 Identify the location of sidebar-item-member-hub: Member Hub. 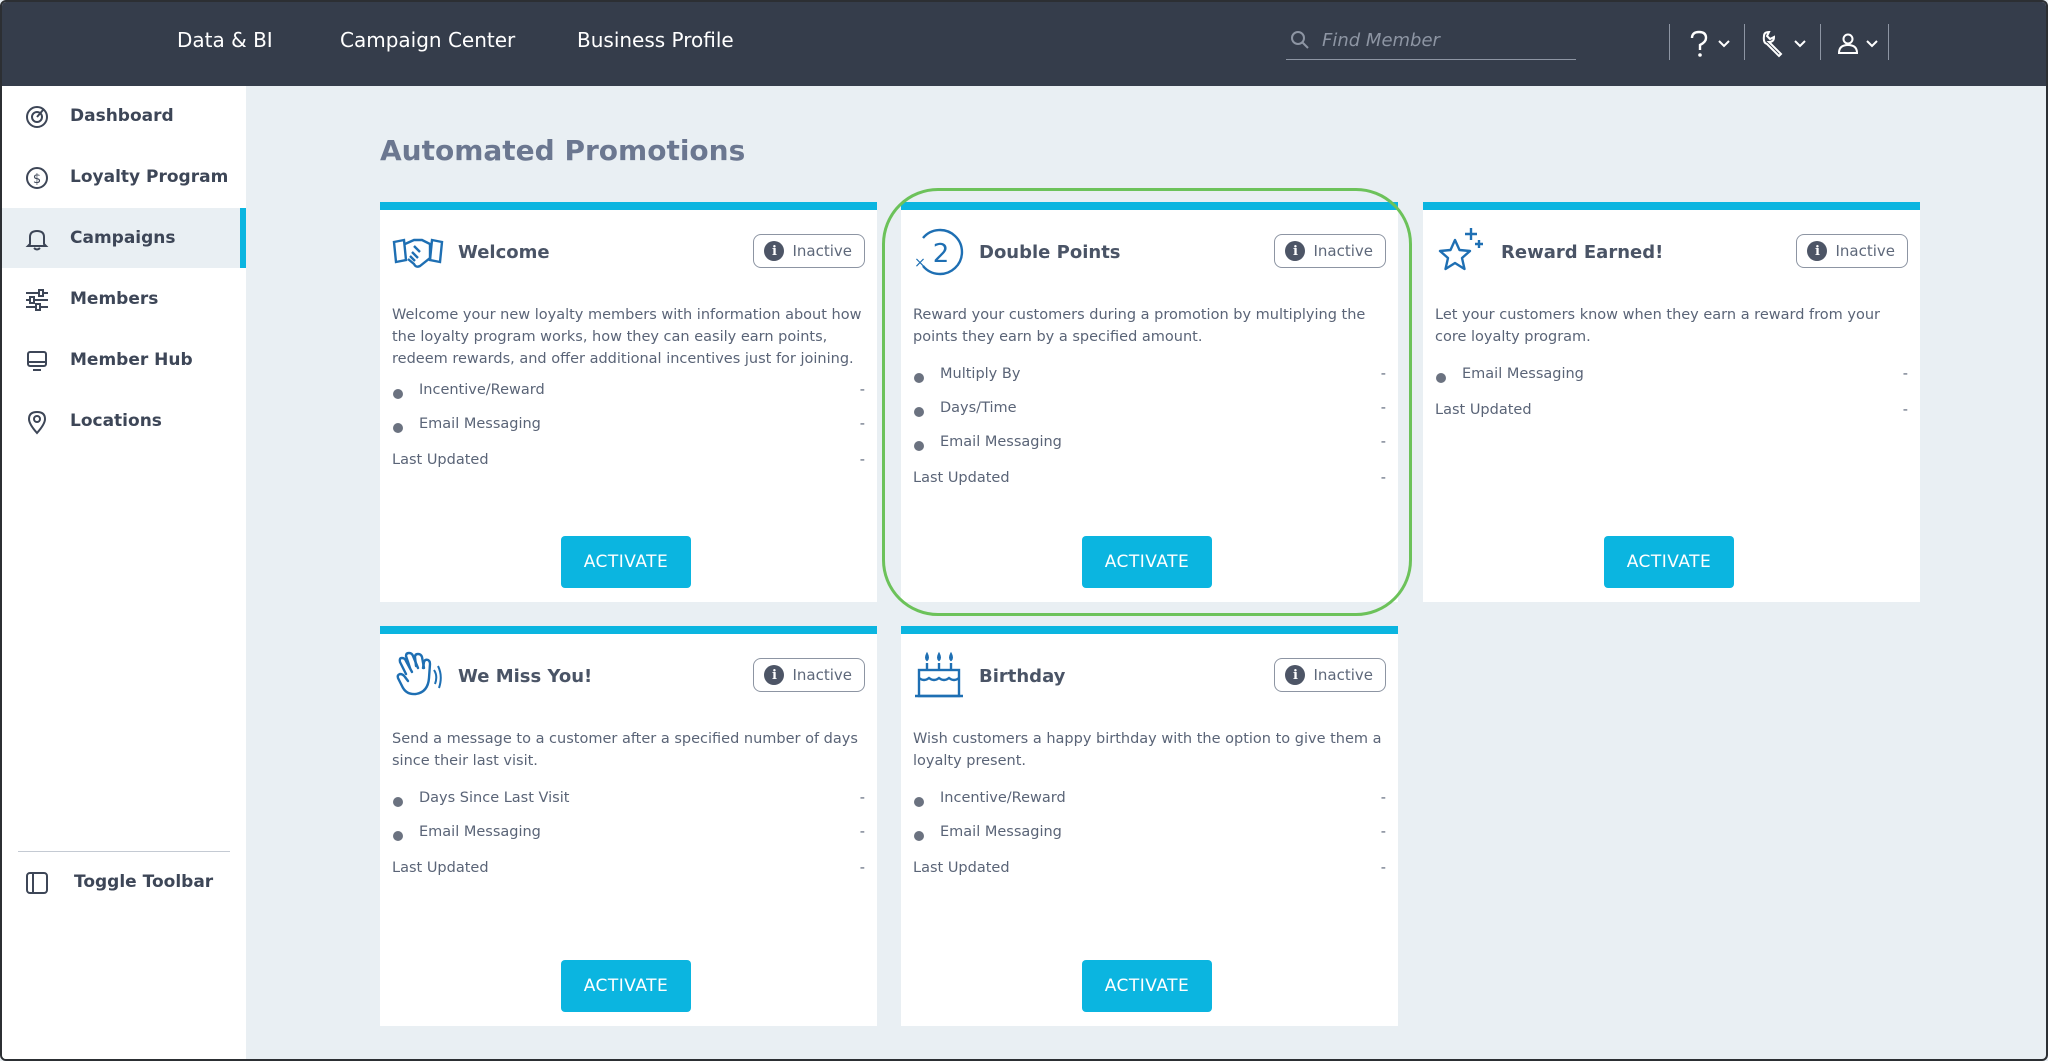
(124, 360).